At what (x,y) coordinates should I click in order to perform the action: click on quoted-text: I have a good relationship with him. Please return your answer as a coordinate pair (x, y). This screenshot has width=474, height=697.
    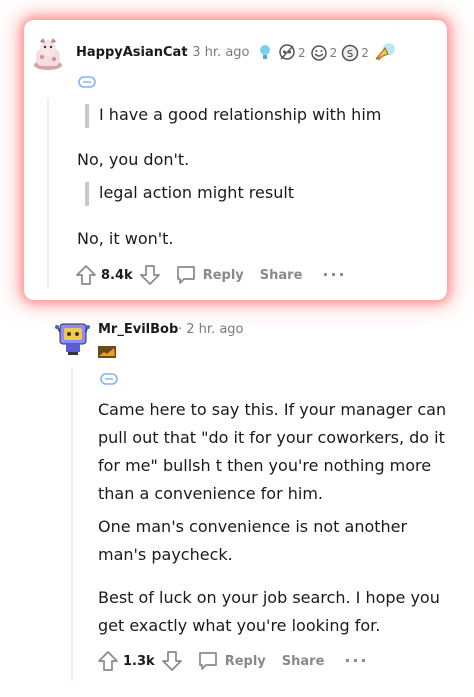
    Looking at the image, I should click on (233, 116).